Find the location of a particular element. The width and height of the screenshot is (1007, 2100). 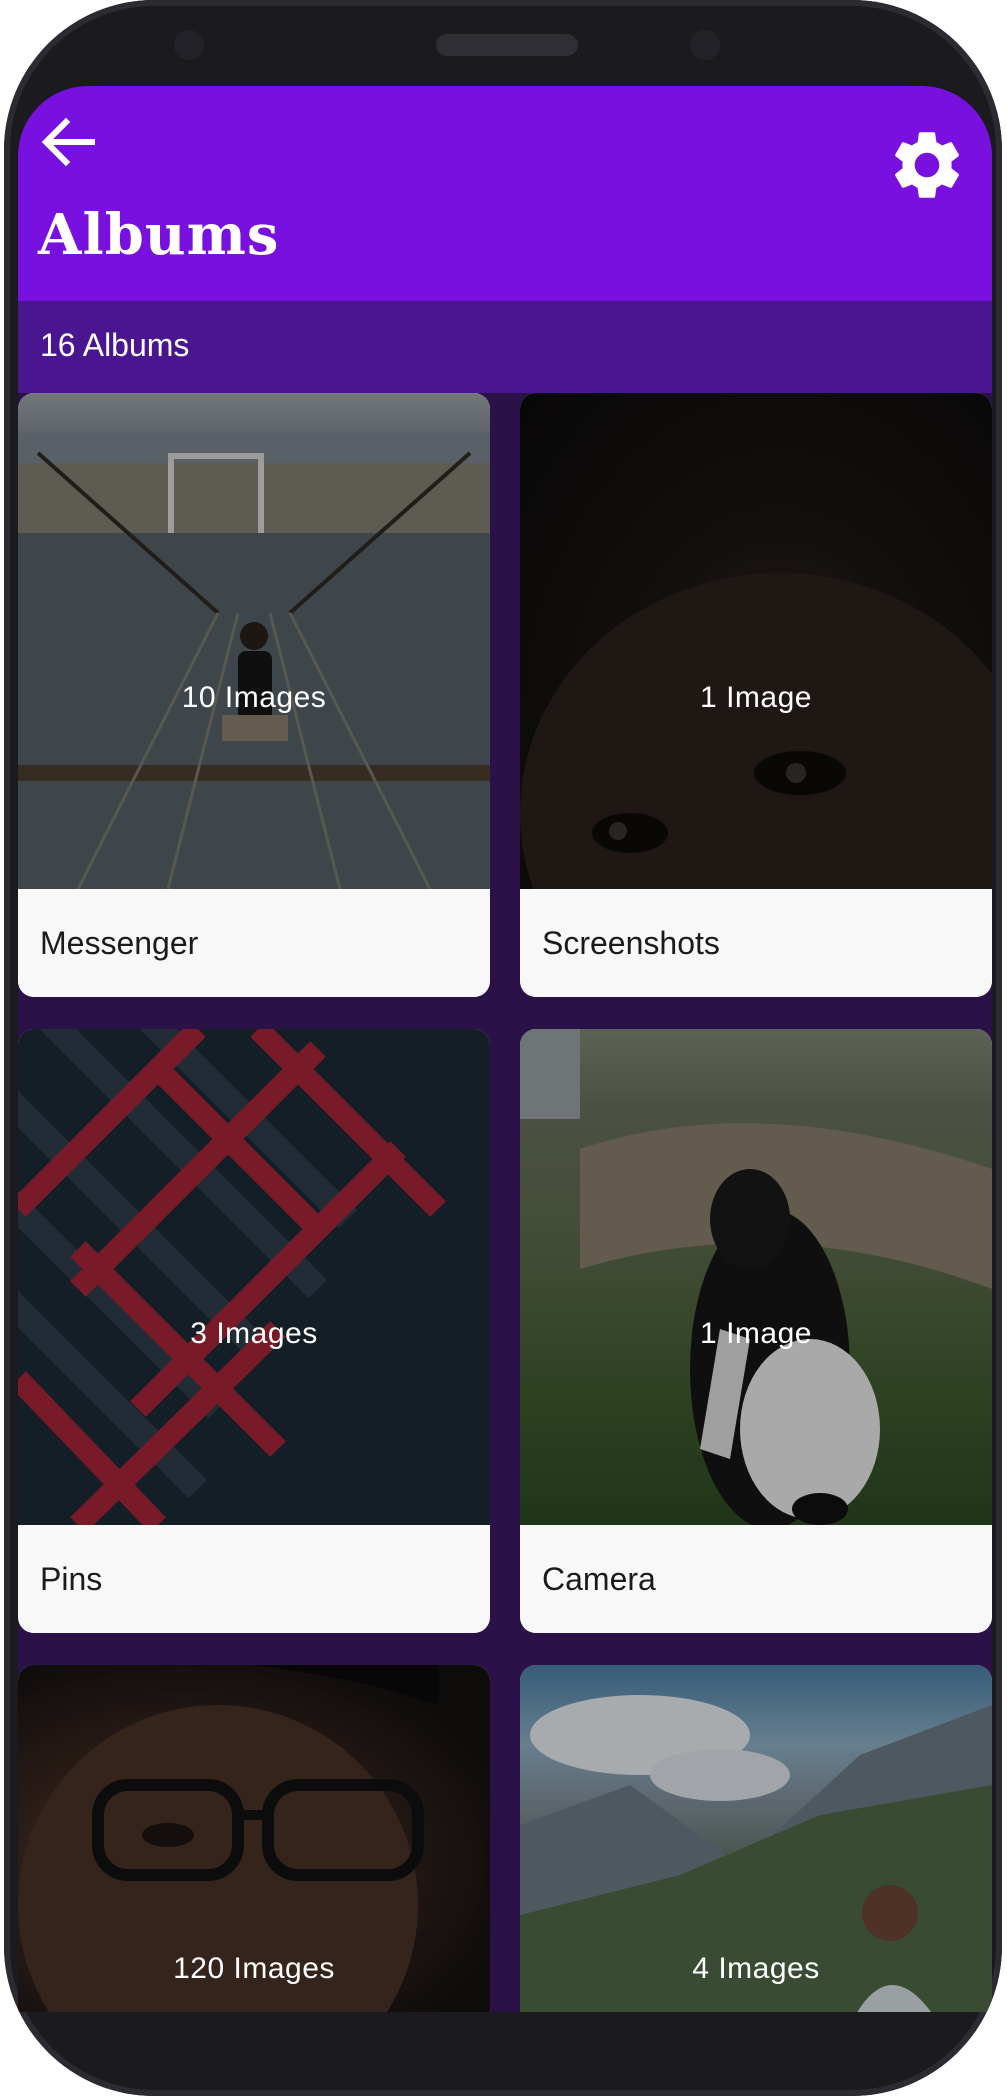

arrow-left-icon is located at coordinates (68, 142).